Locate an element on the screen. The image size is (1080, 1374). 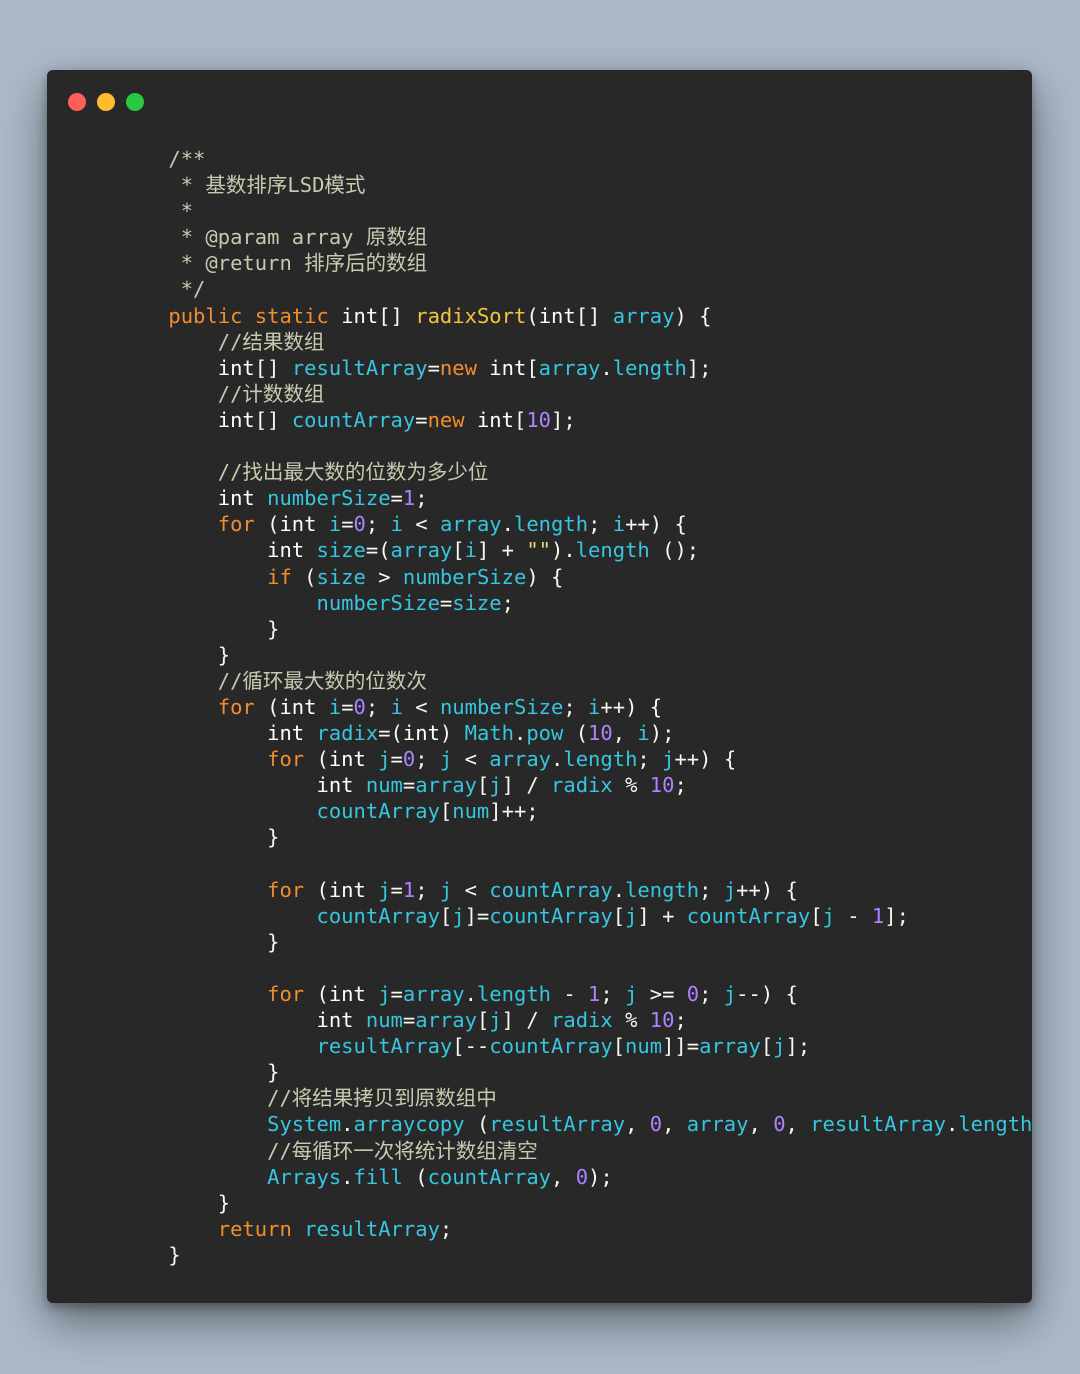
code-line: numberSize=size; is located at coordinates (575, 603).